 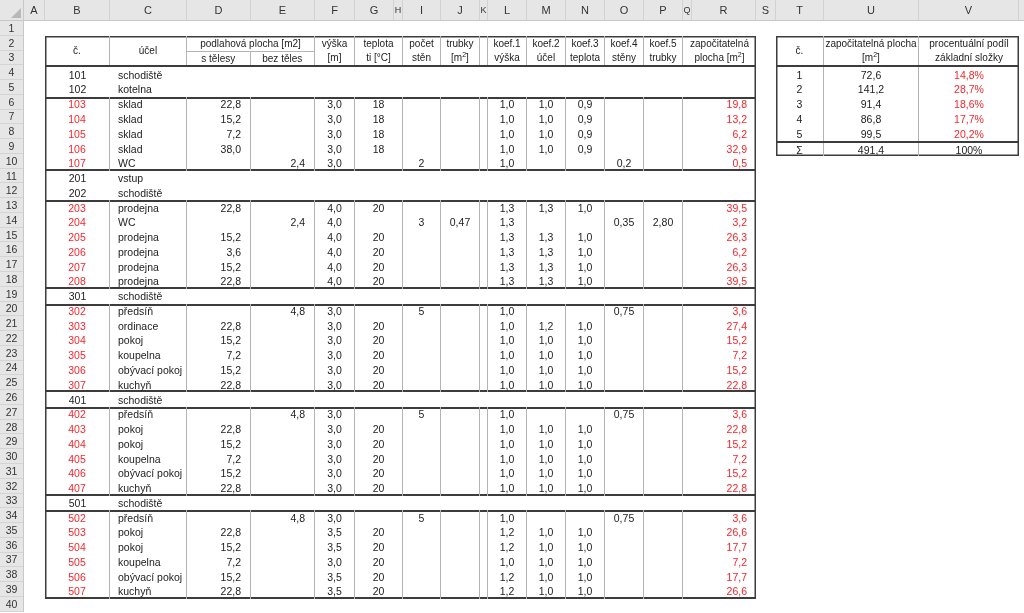 What do you see at coordinates (11, 220) in the screenshot?
I see `row-header: 14` at bounding box center [11, 220].